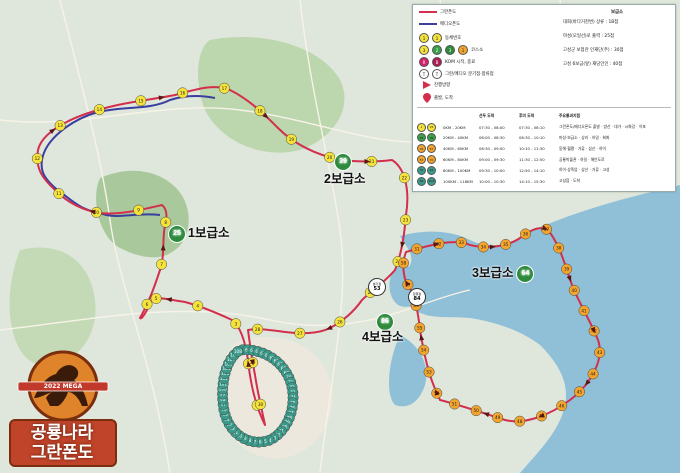 This screenshot has height=473, width=680. What do you see at coordinates (351, 169) in the screenshot?
I see `rest-stop-2-label: 392보급소` at bounding box center [351, 169].